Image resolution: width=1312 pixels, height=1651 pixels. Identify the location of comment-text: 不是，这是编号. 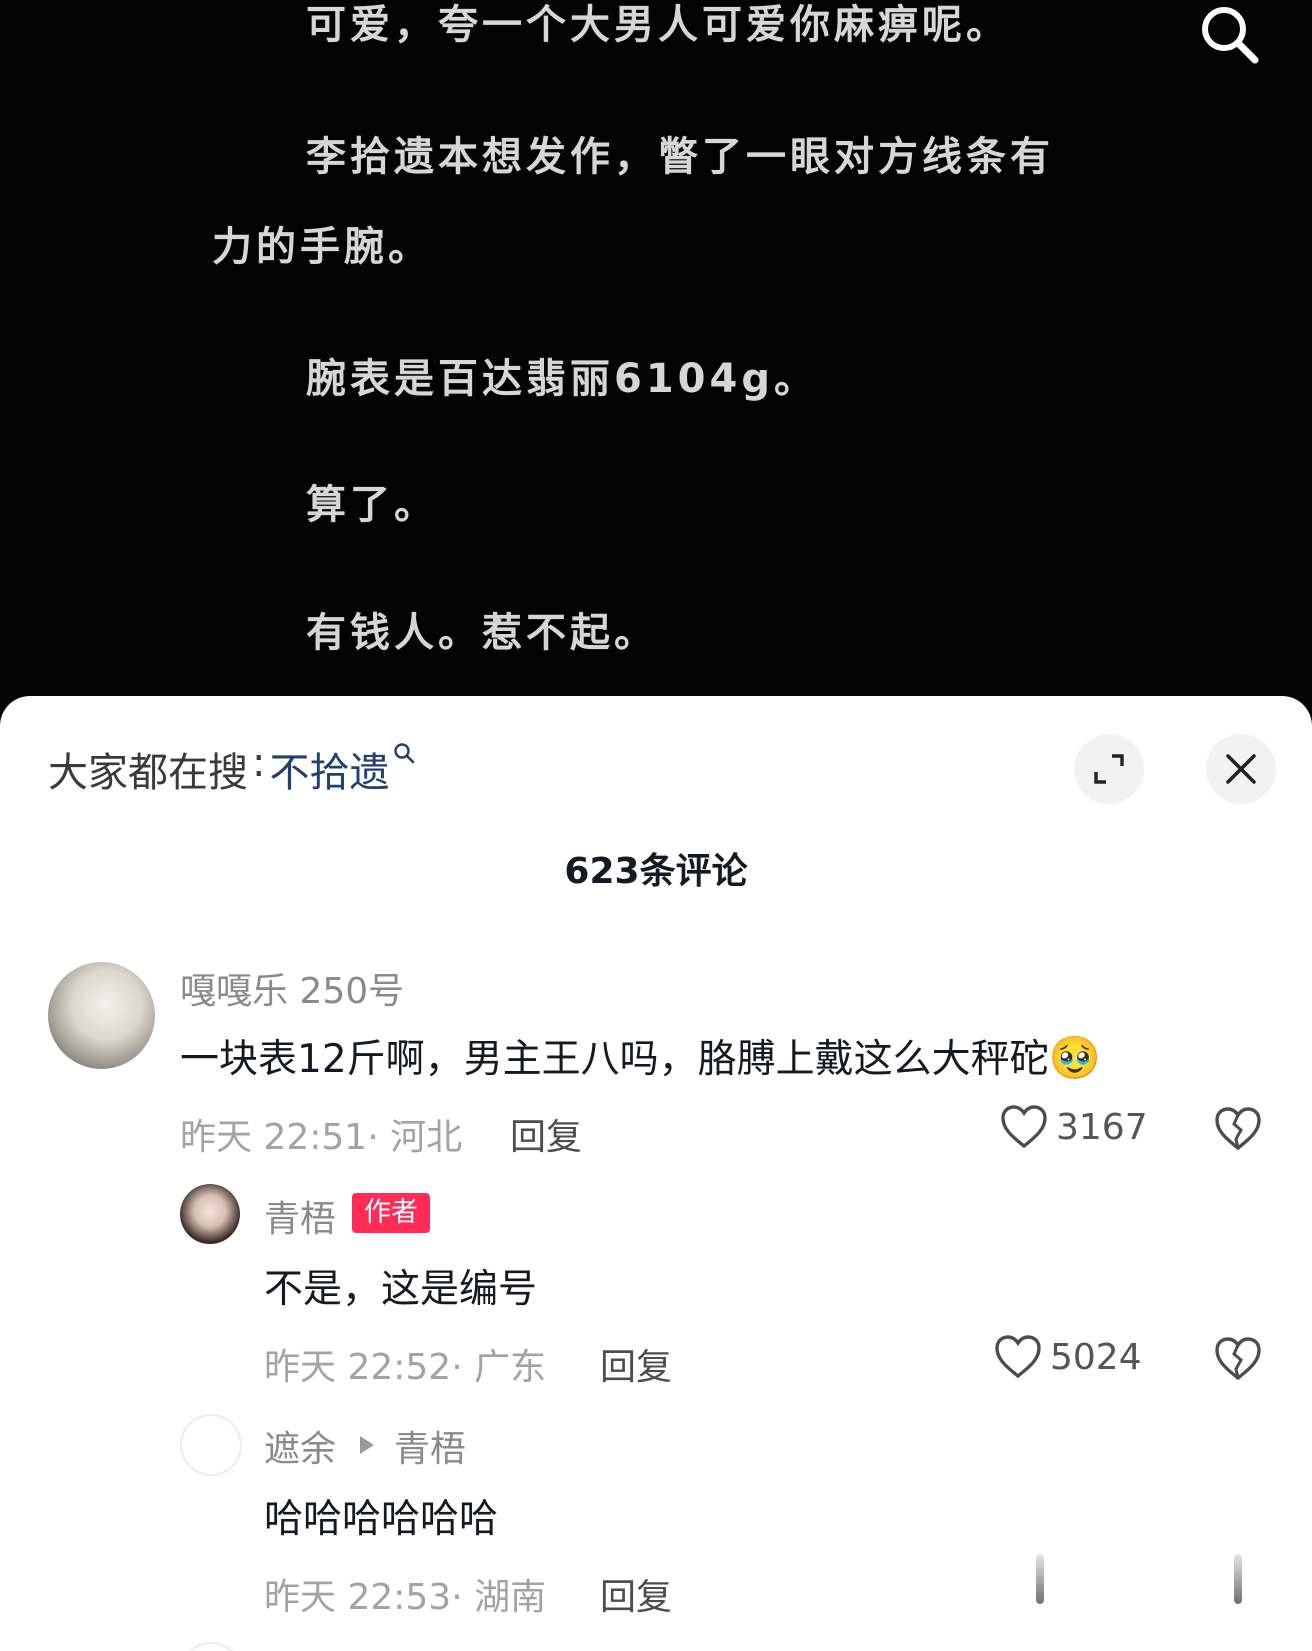
(401, 1289).